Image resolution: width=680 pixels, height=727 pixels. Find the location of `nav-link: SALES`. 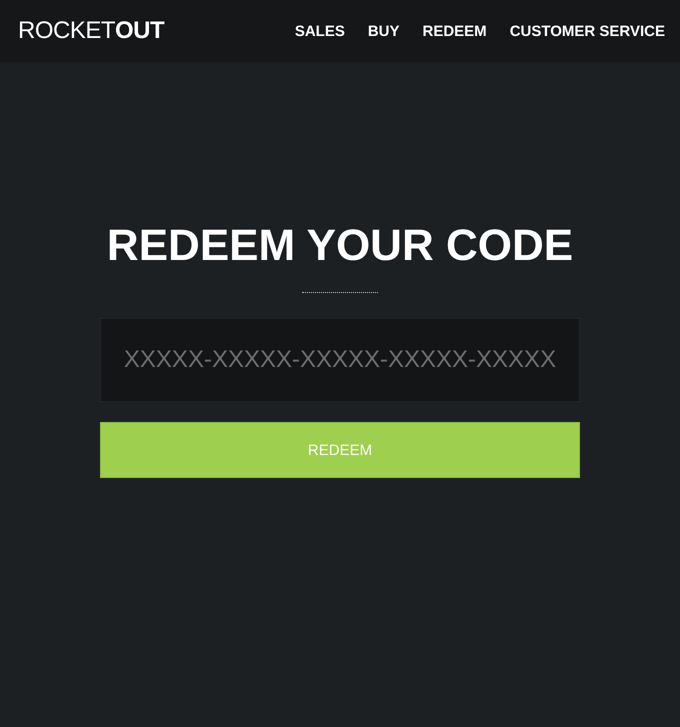

nav-link: SALES is located at coordinates (319, 31).